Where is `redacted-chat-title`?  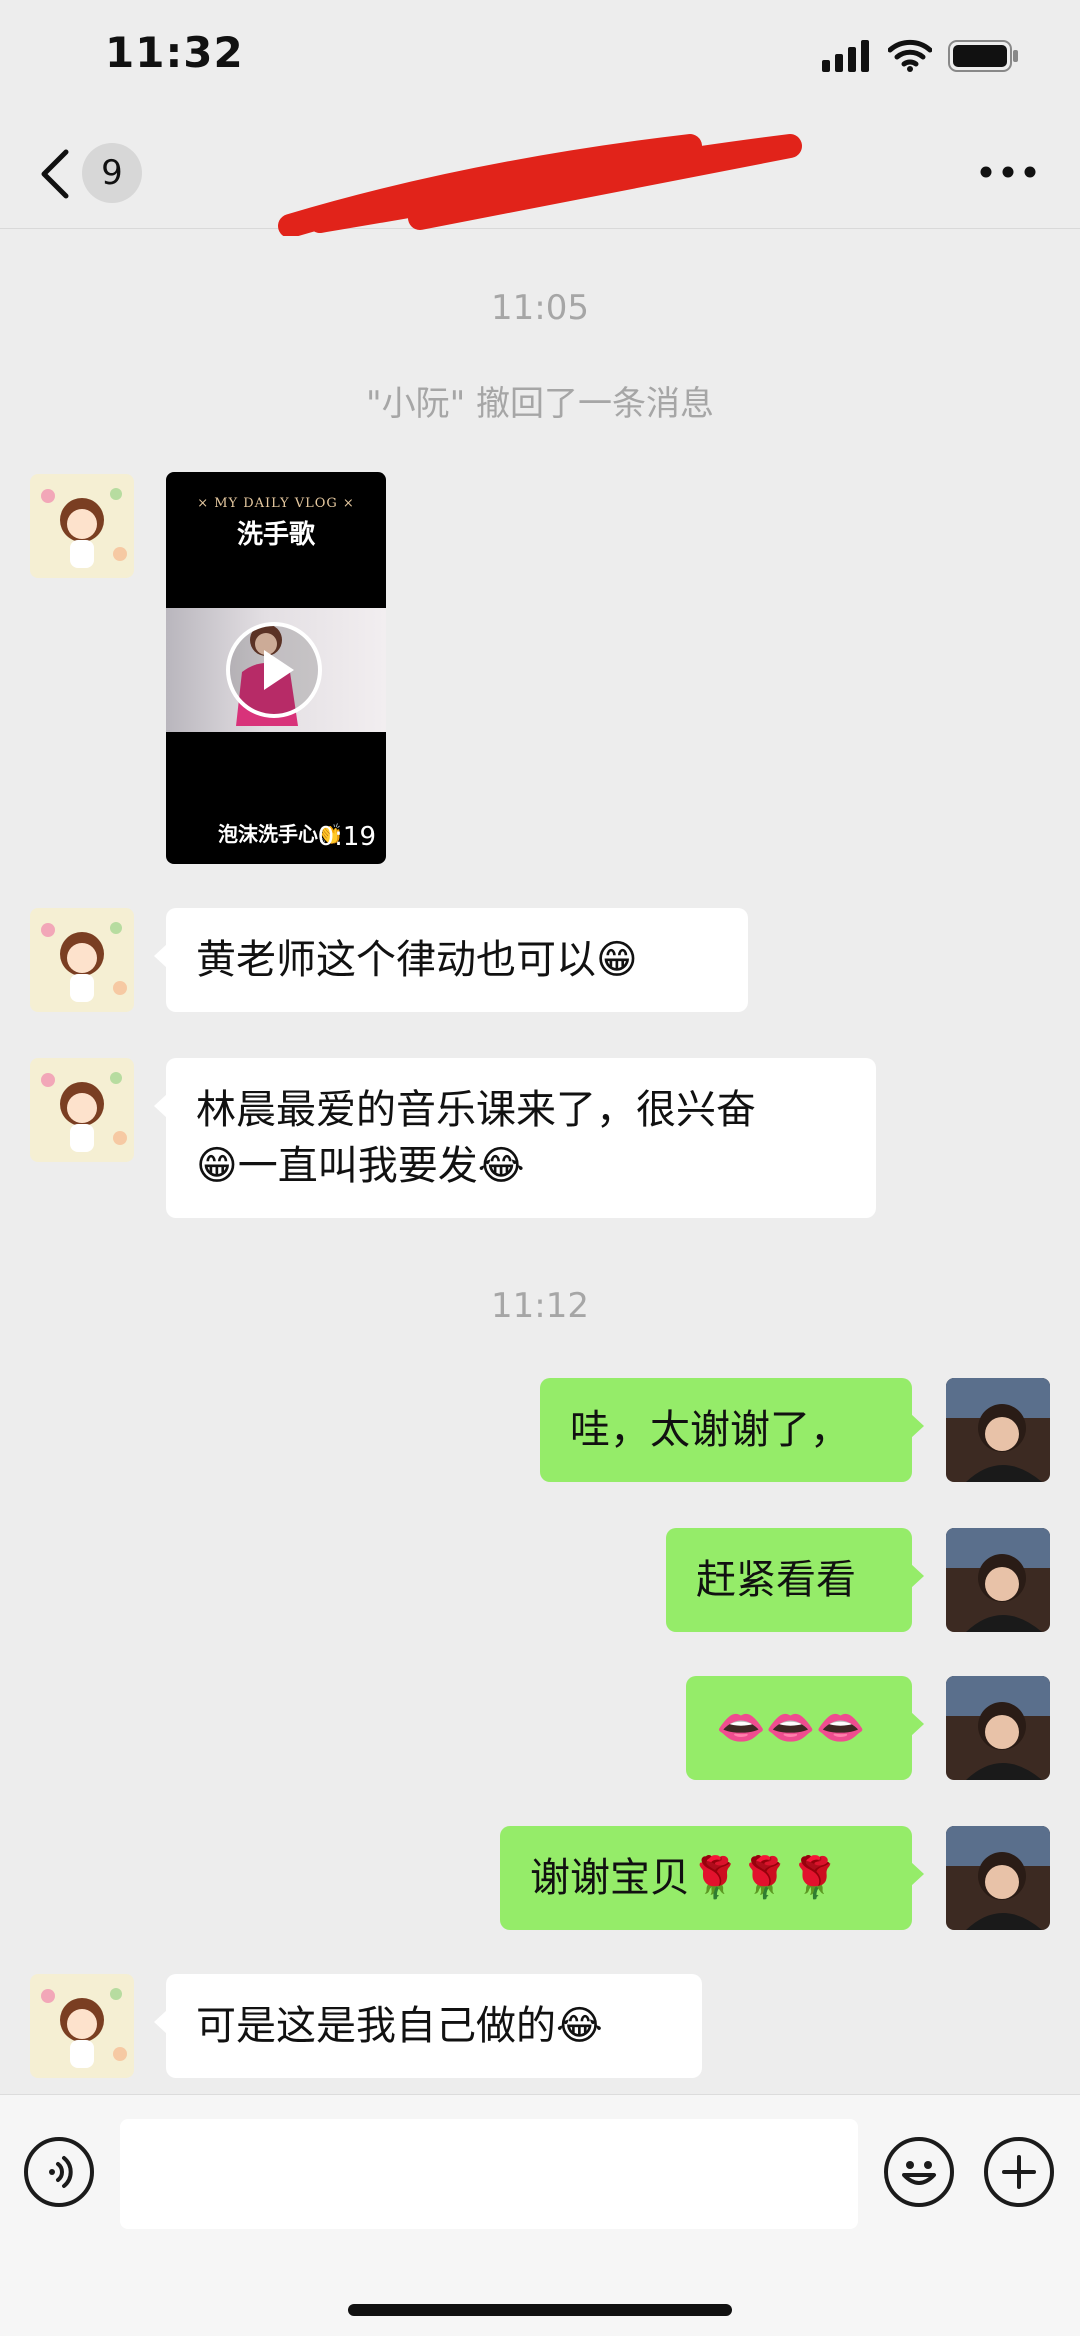
redacted-chat-title is located at coordinates (540, 185).